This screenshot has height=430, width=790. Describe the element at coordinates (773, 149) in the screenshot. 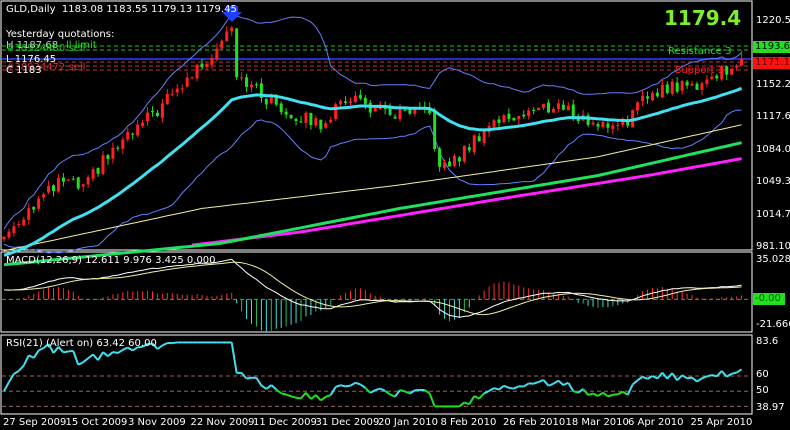

I see `price-tick: 1084.00` at that location.